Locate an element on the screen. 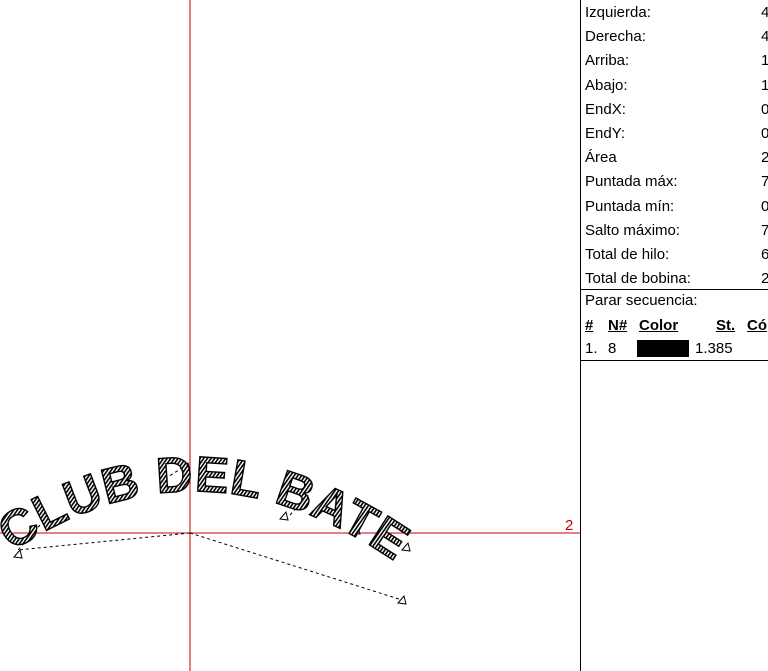  property-label: EndX: is located at coordinates (605, 109).